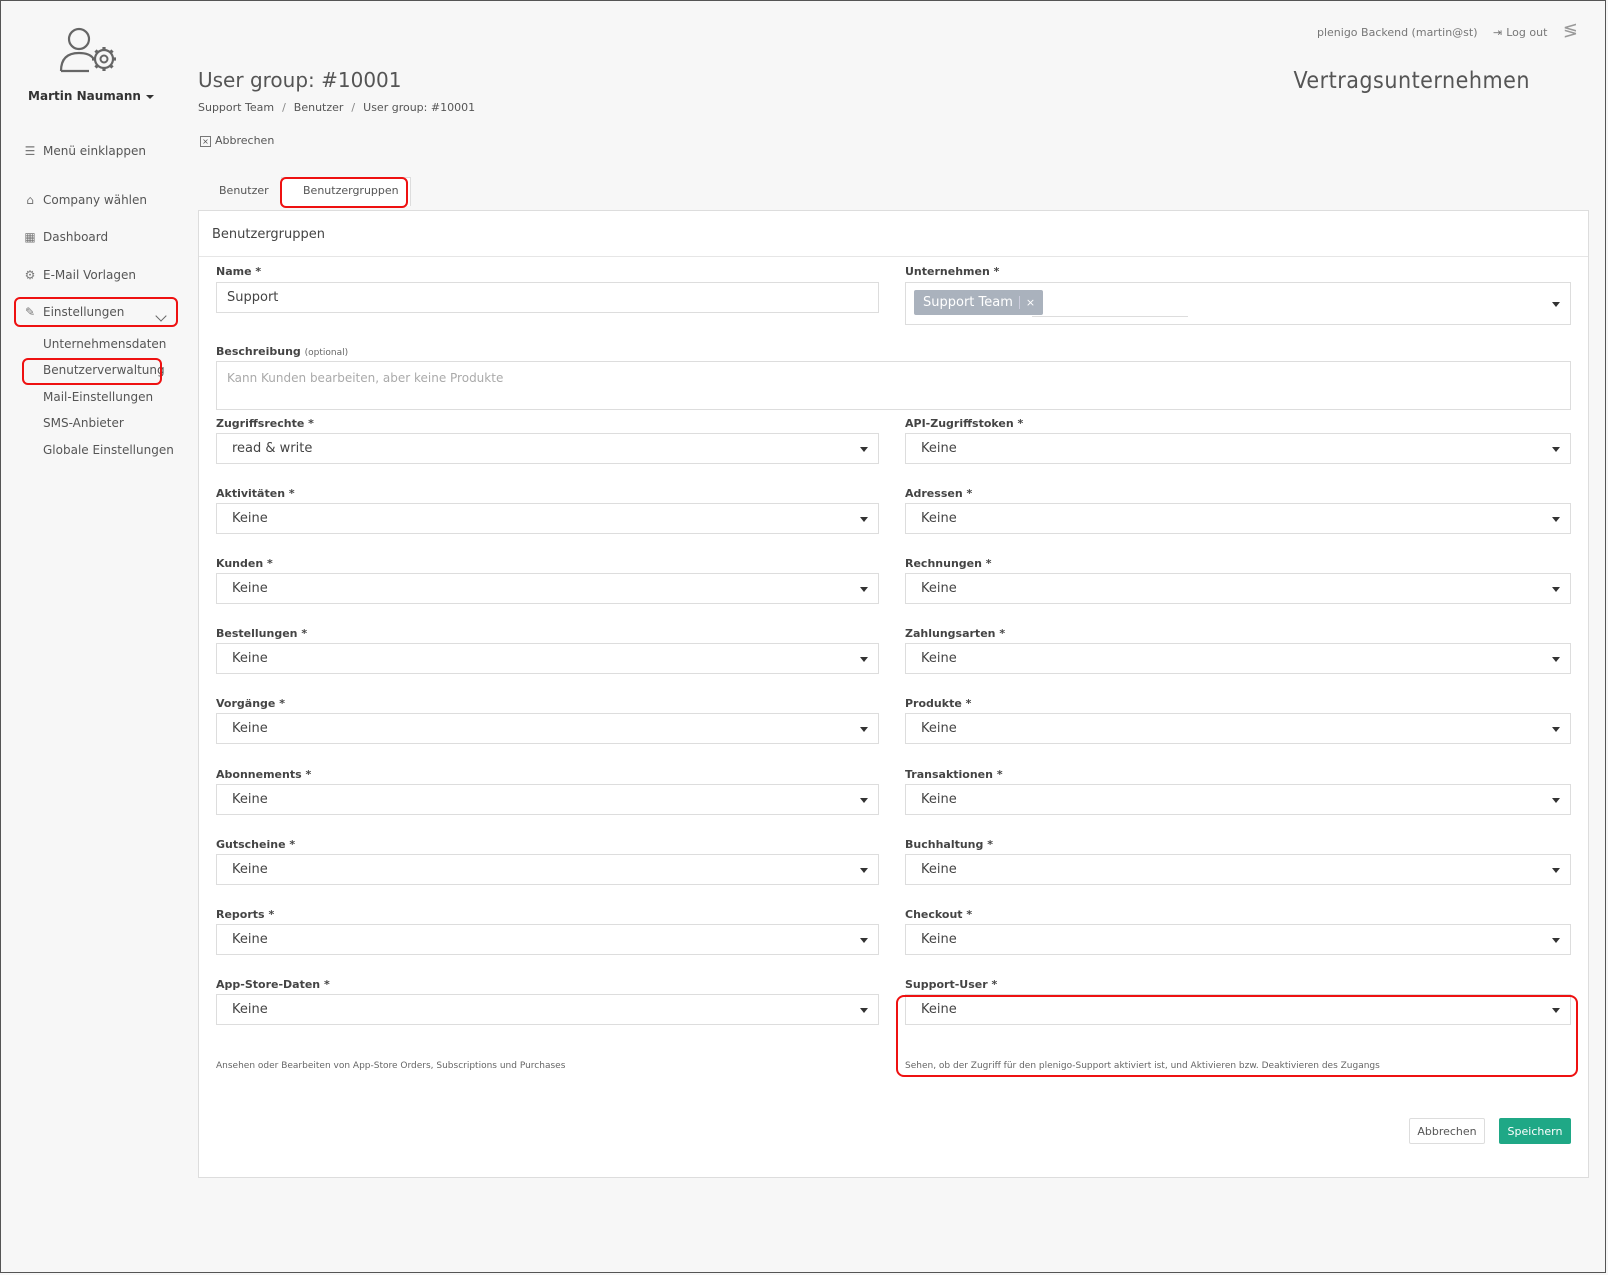 This screenshot has height=1275, width=1608. Describe the element at coordinates (244, 190) in the screenshot. I see `tab-users: Benutzer` at that location.